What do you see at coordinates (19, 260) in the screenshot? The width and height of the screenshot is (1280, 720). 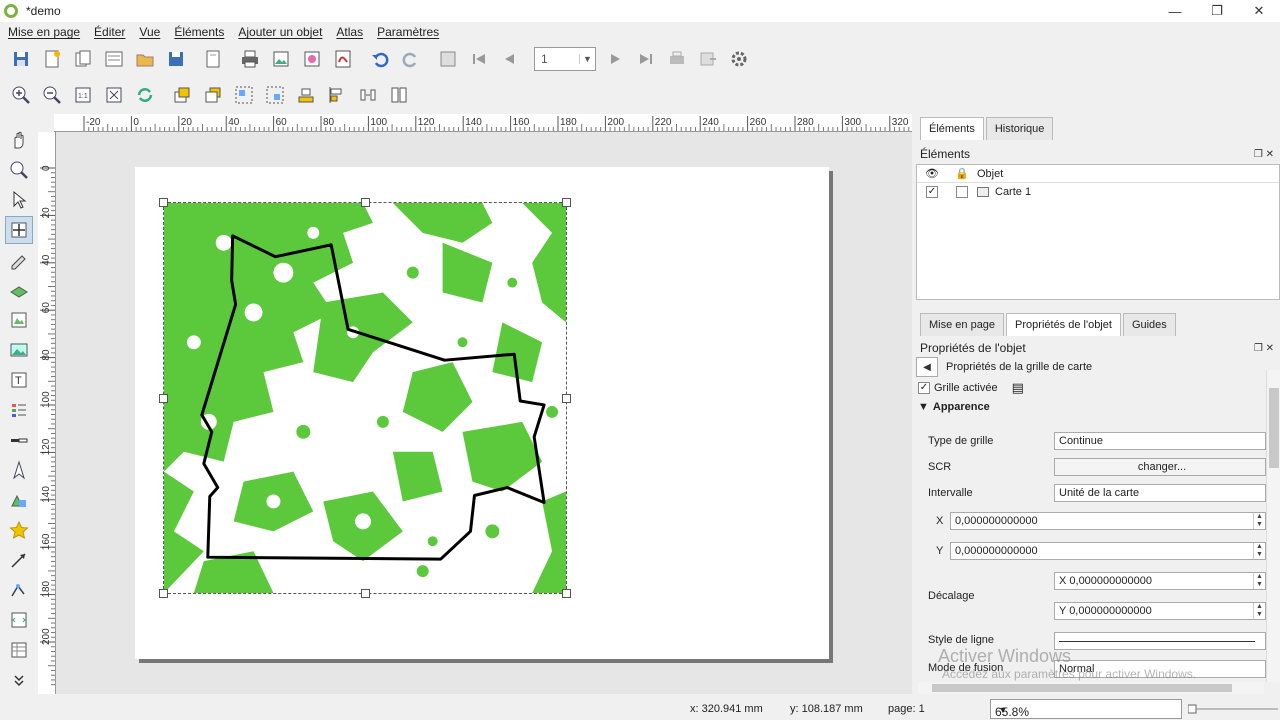 I see `edit-nodes-tool` at bounding box center [19, 260].